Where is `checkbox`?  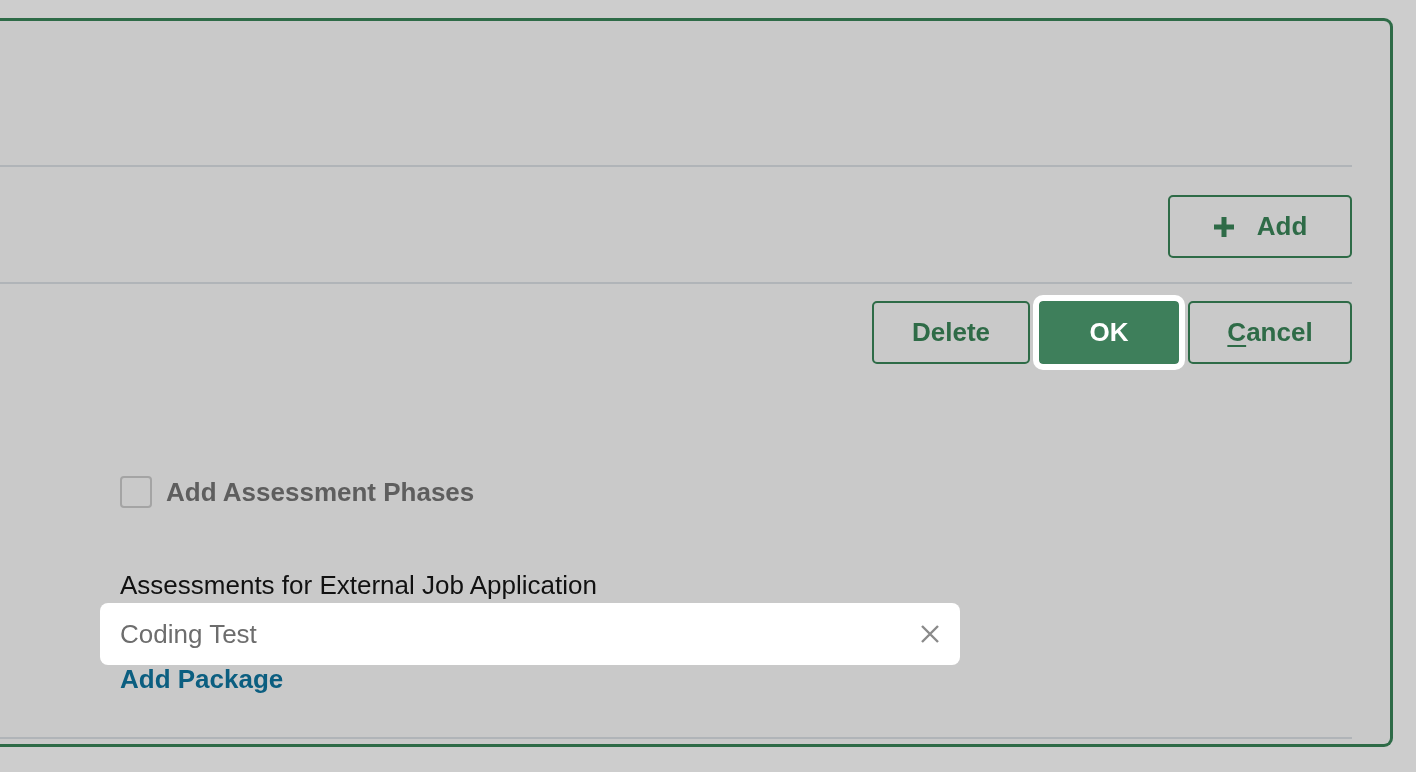
checkbox is located at coordinates (136, 492).